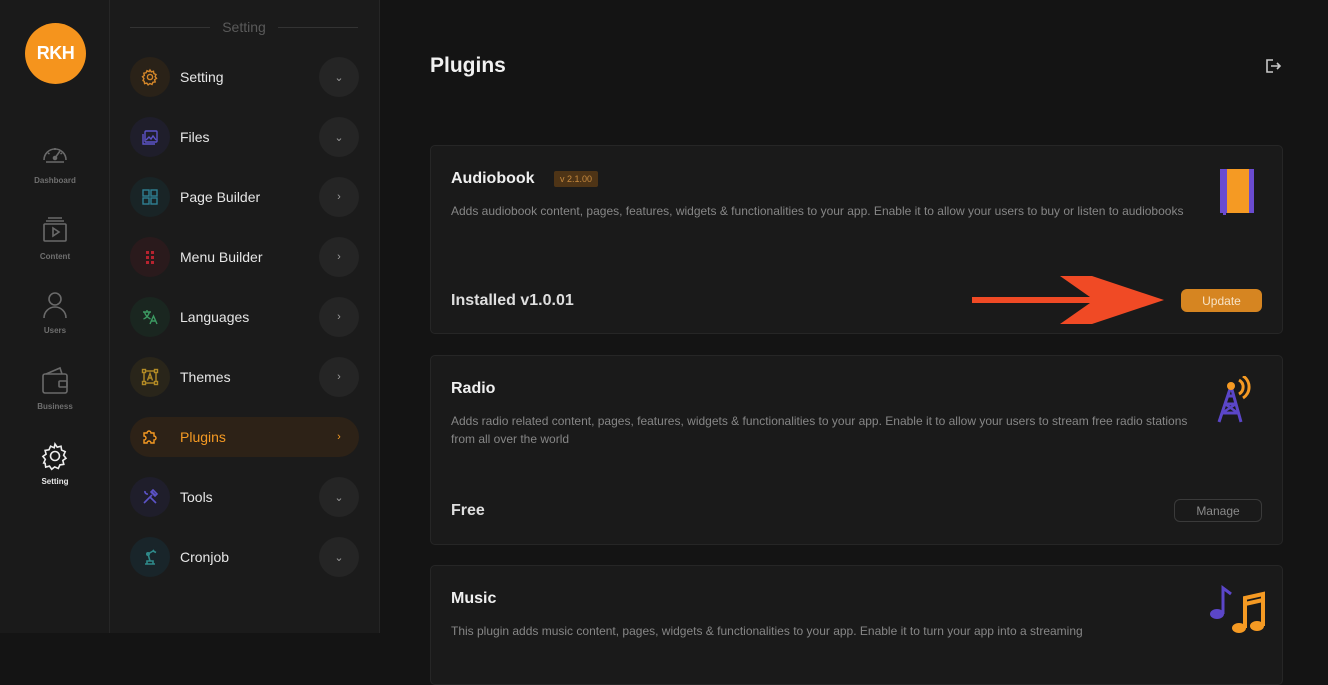 The height and width of the screenshot is (685, 1328). I want to click on plugin-status: Installed v1.0.01, so click(512, 300).